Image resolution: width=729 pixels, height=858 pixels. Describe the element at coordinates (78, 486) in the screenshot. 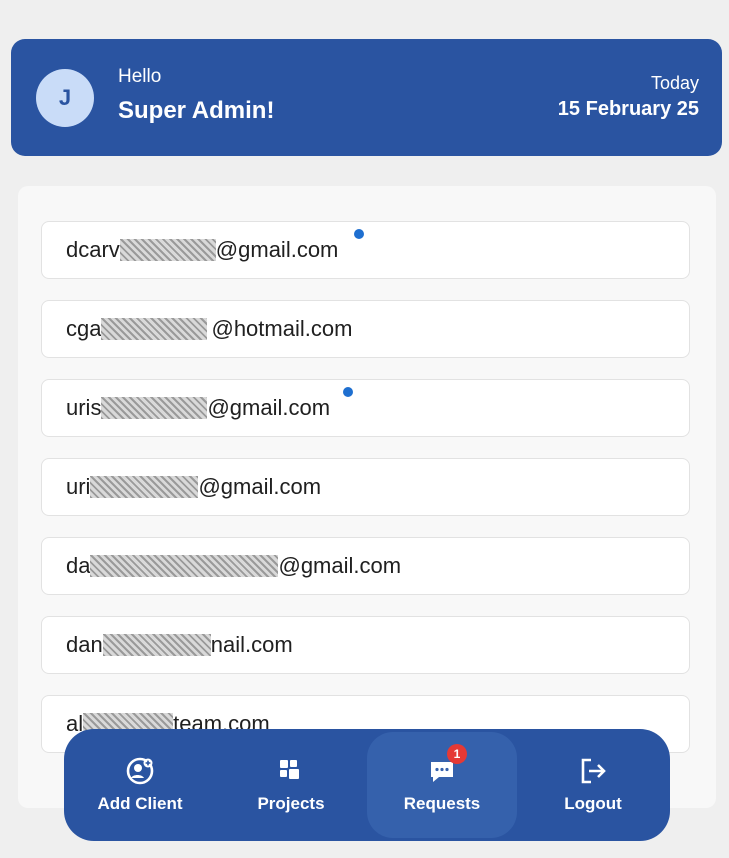

I see `client-email-prefix: uri` at that location.